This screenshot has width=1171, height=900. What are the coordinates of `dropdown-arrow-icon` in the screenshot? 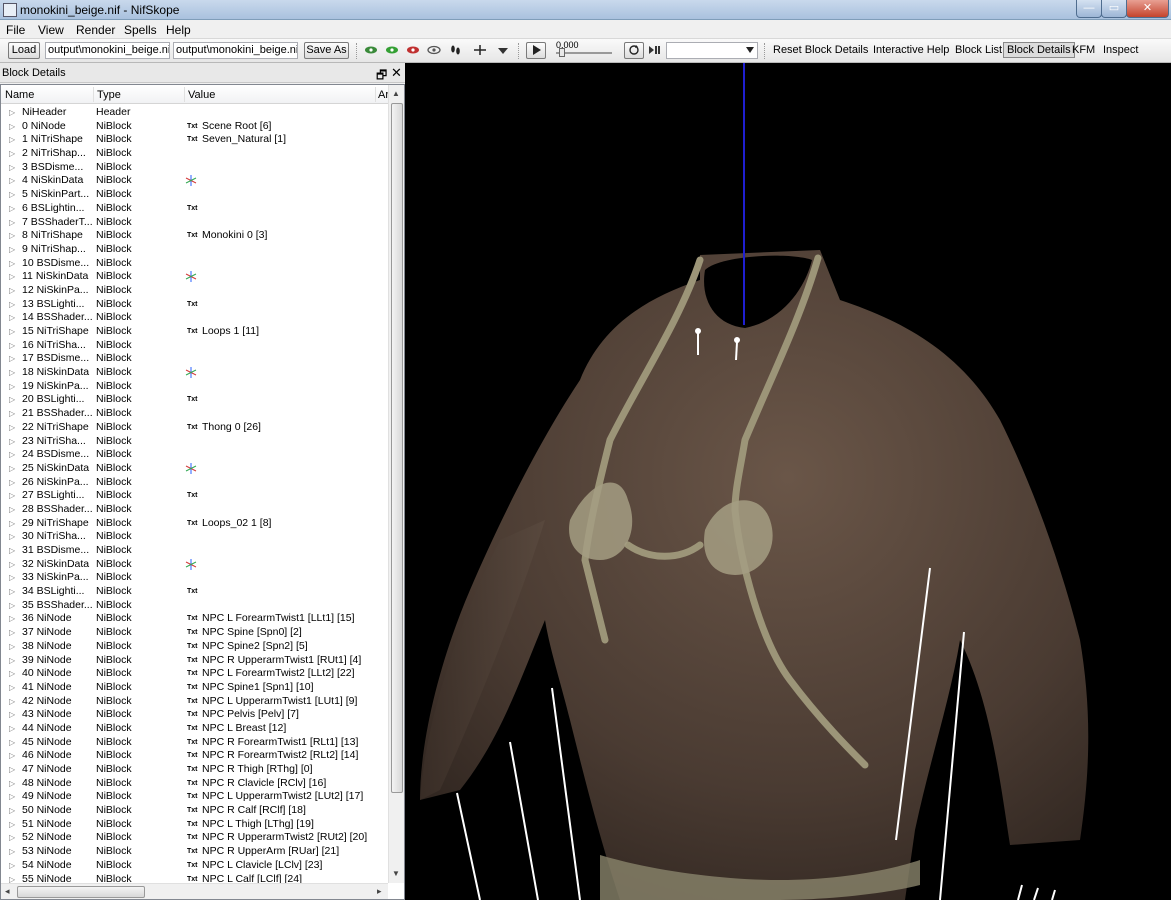 It's located at (503, 50).